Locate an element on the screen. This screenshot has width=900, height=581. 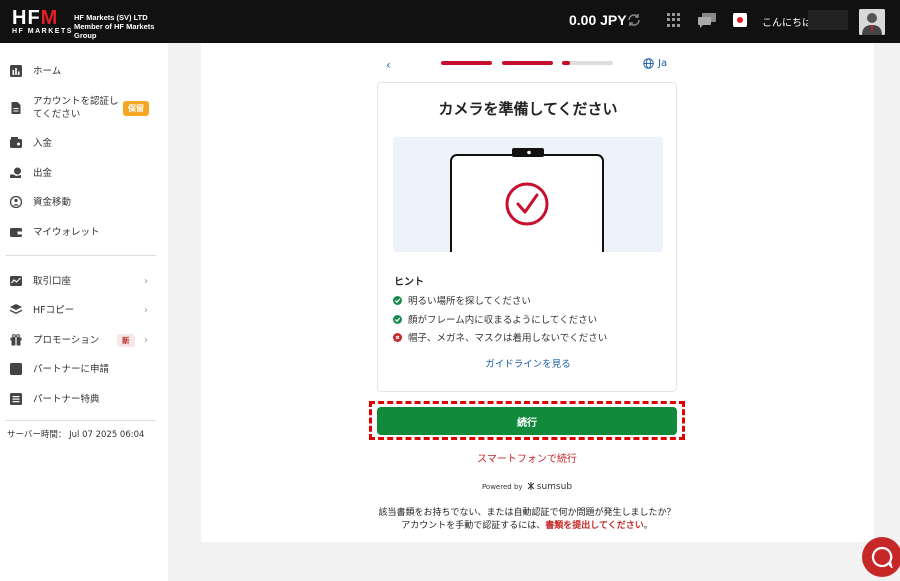
sidebar-item-label: パートナー特典 is located at coordinates (66, 399).